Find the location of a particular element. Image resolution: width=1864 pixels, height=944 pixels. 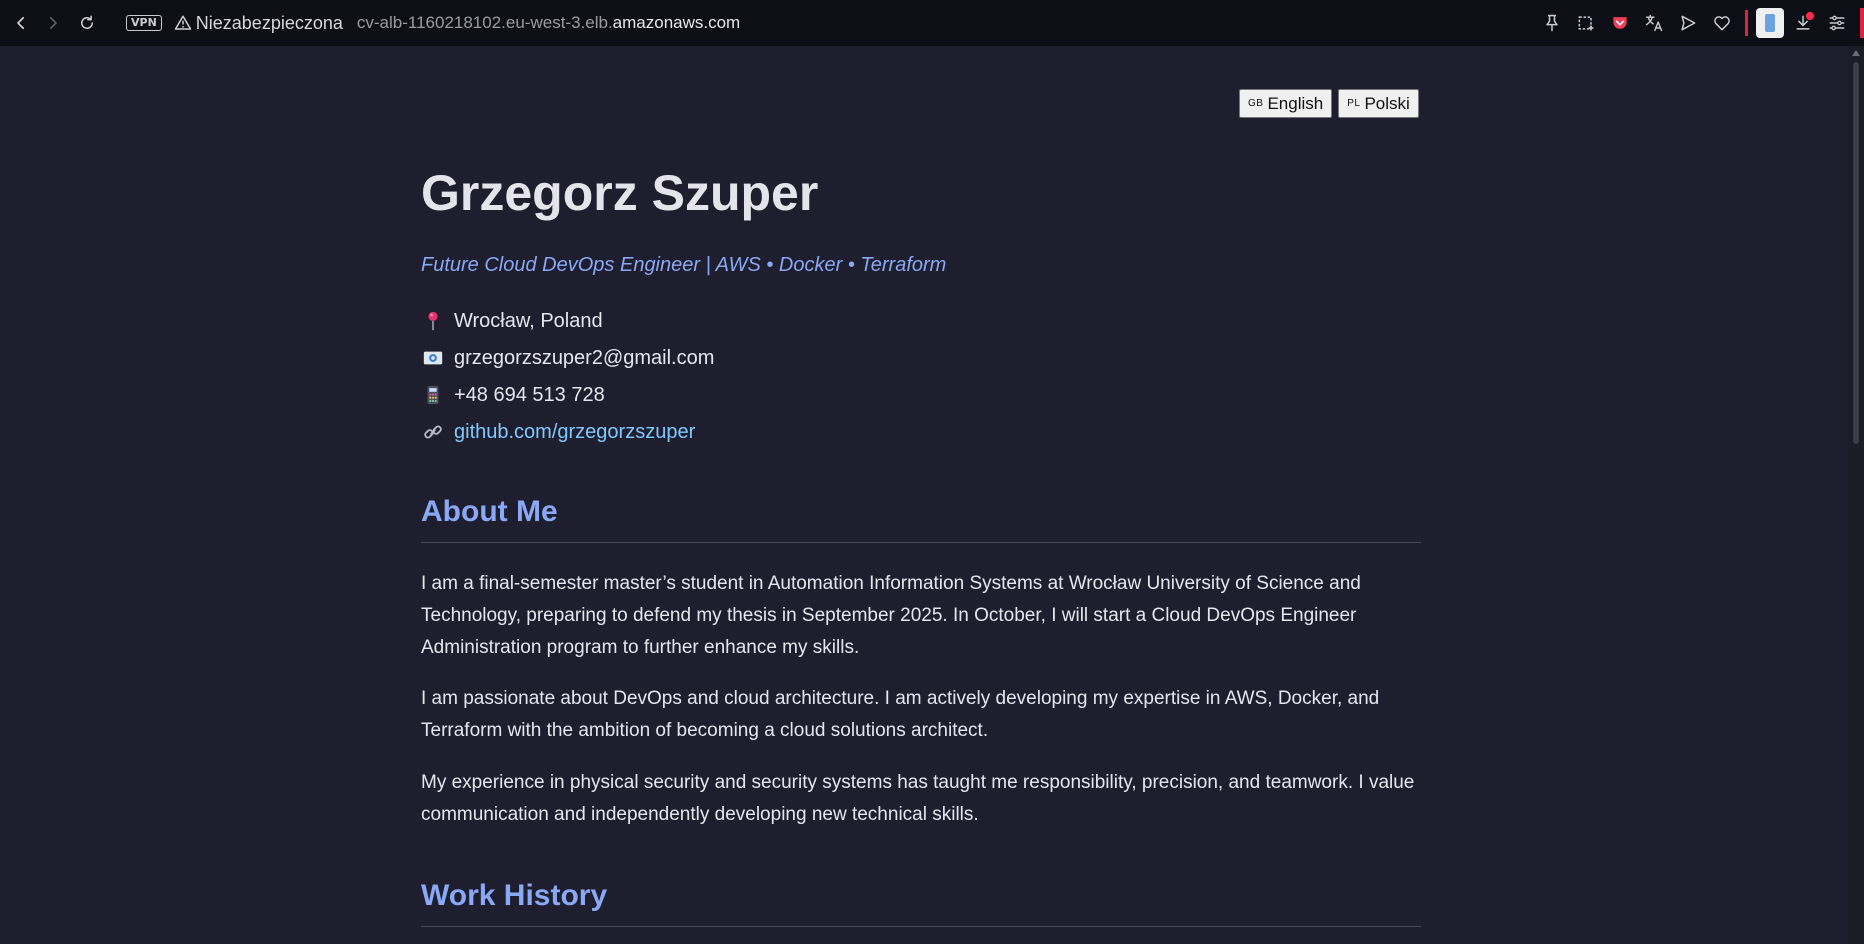

menu-button is located at coordinates (1837, 23).